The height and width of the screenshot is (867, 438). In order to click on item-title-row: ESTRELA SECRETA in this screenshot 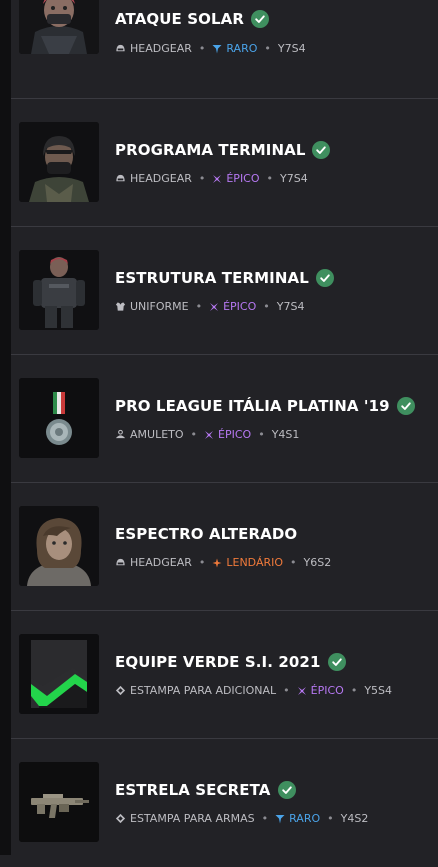, I will do `click(205, 790)`.